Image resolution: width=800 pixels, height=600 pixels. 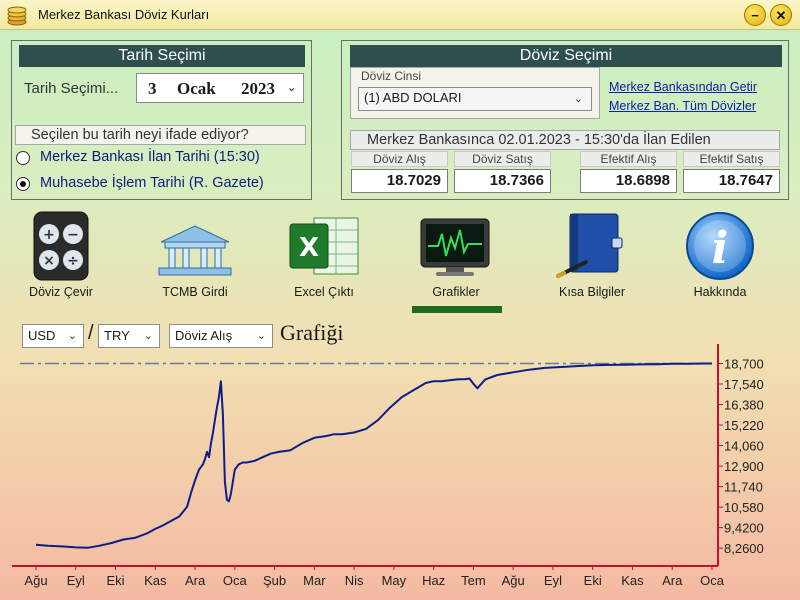 What do you see at coordinates (475, 99) in the screenshot?
I see `currency-select: (1) ABD DOLARI ⌄` at bounding box center [475, 99].